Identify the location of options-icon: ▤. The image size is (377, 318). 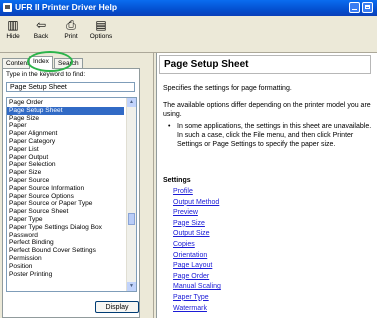
(101, 25).